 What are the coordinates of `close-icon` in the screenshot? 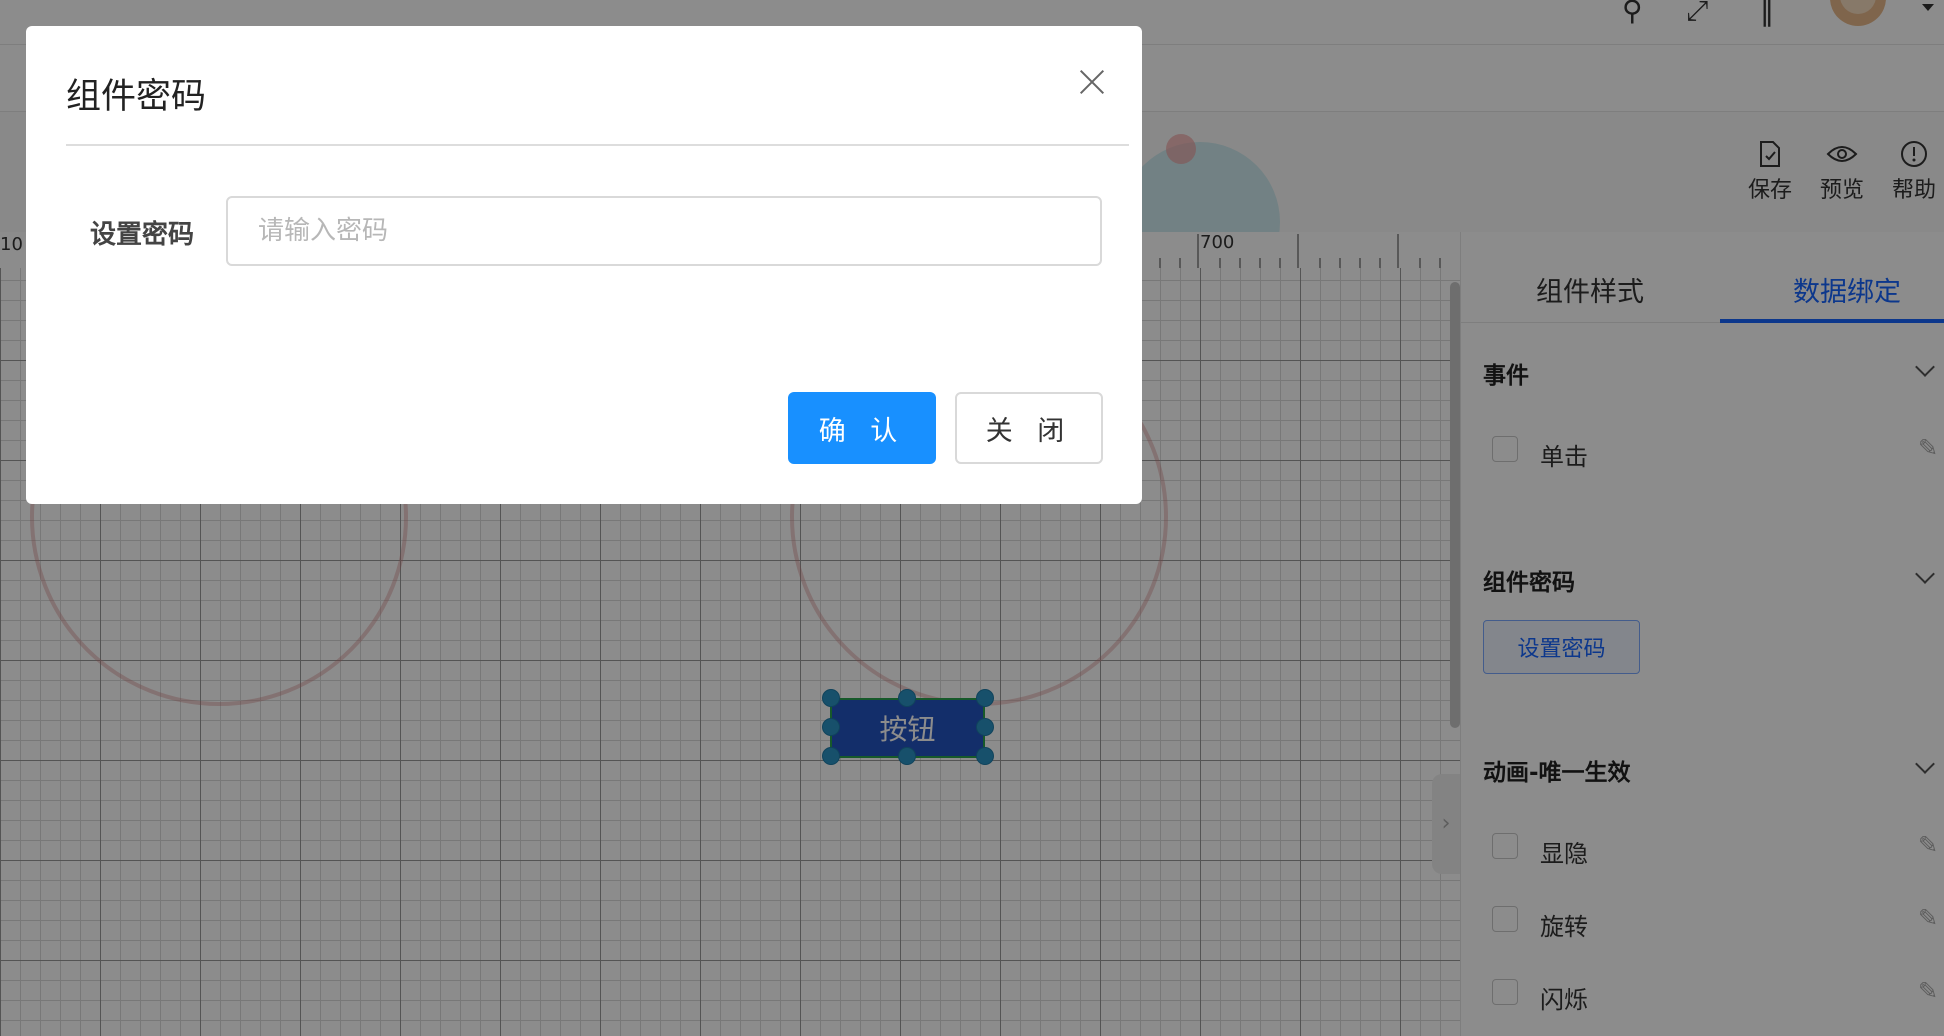 It's located at (1092, 82).